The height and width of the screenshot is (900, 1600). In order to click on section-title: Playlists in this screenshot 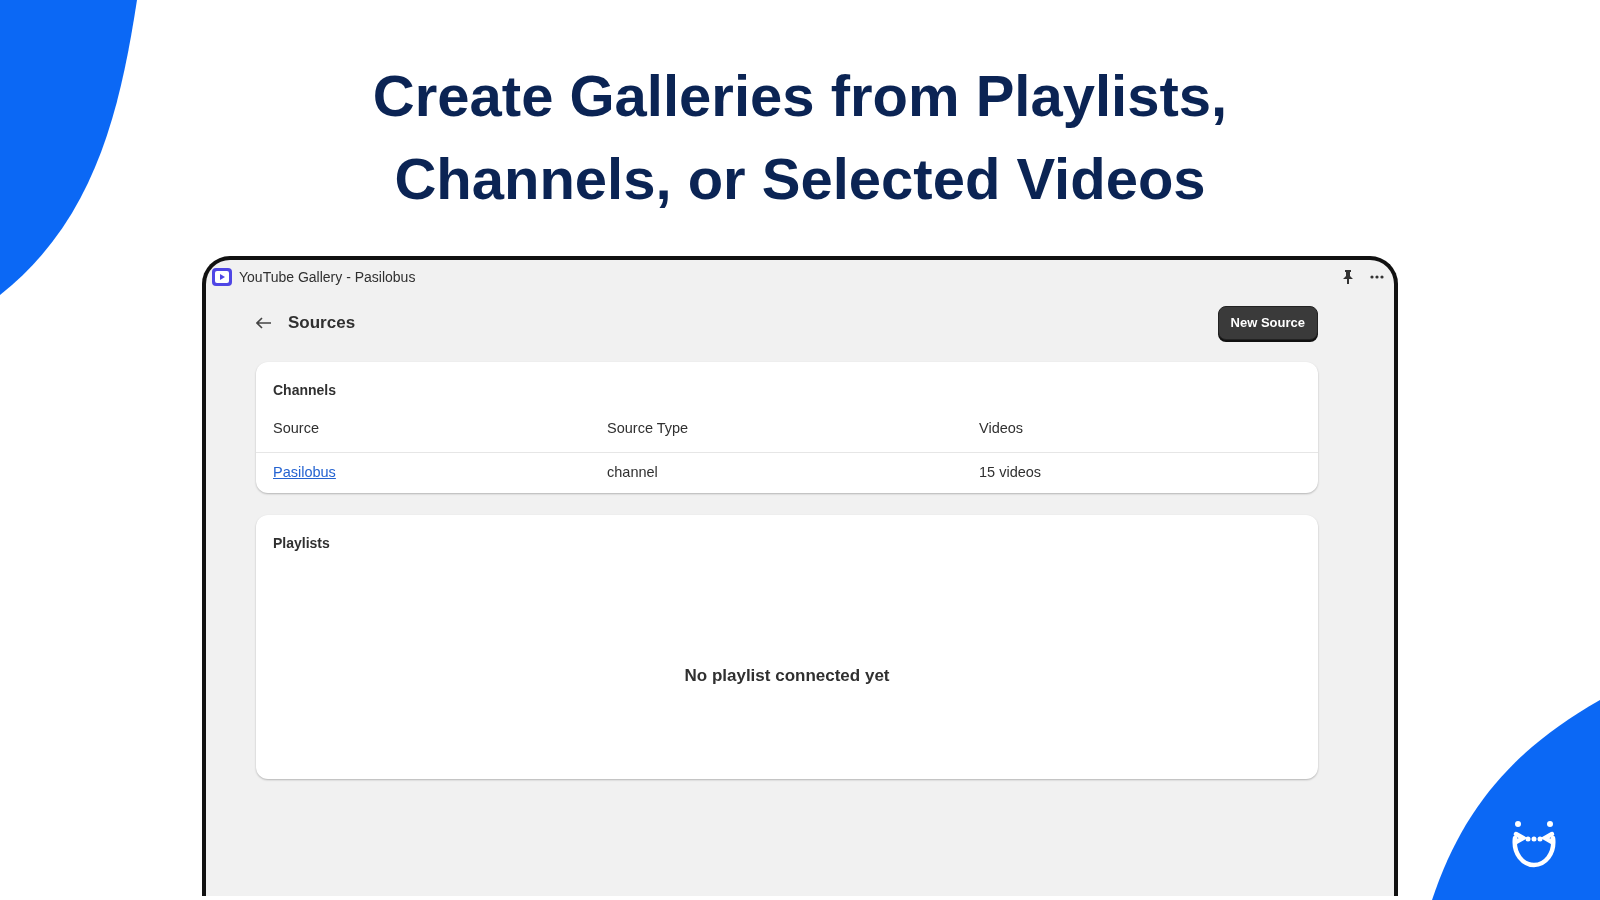, I will do `click(301, 543)`.